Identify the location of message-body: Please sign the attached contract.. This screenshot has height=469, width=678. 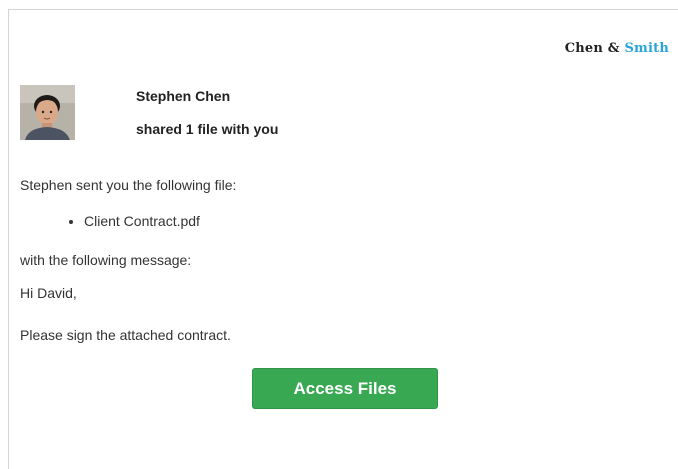
(125, 335).